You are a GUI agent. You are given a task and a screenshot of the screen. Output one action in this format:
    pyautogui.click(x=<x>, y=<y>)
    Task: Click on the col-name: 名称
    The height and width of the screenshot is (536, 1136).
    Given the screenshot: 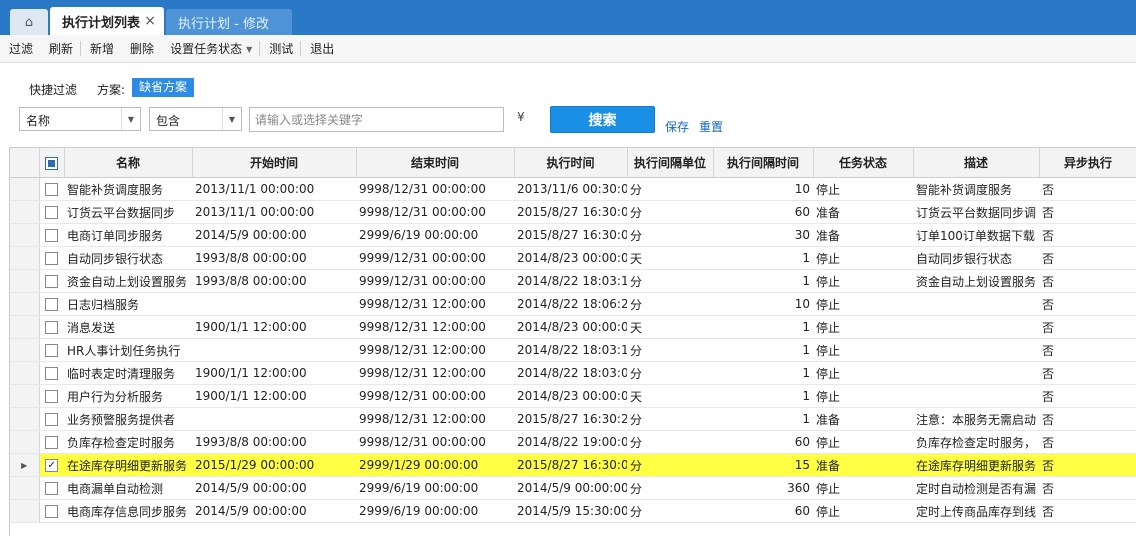 What is the action you would take?
    pyautogui.click(x=128, y=163)
    